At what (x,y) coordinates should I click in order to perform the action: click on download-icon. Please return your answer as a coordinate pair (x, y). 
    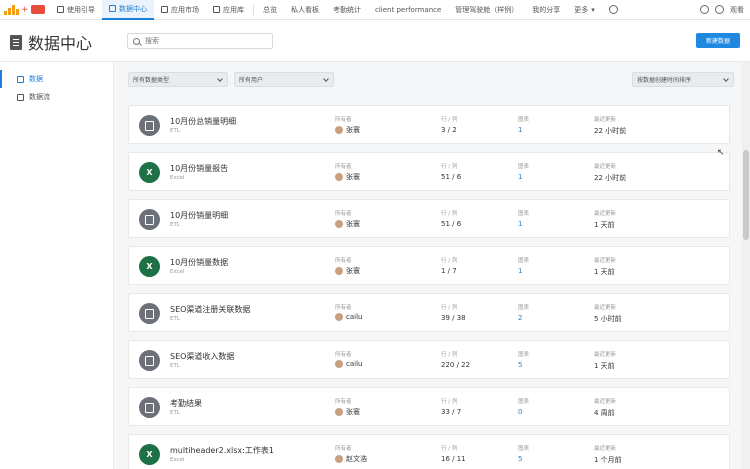
    Looking at the image, I should click on (164, 9).